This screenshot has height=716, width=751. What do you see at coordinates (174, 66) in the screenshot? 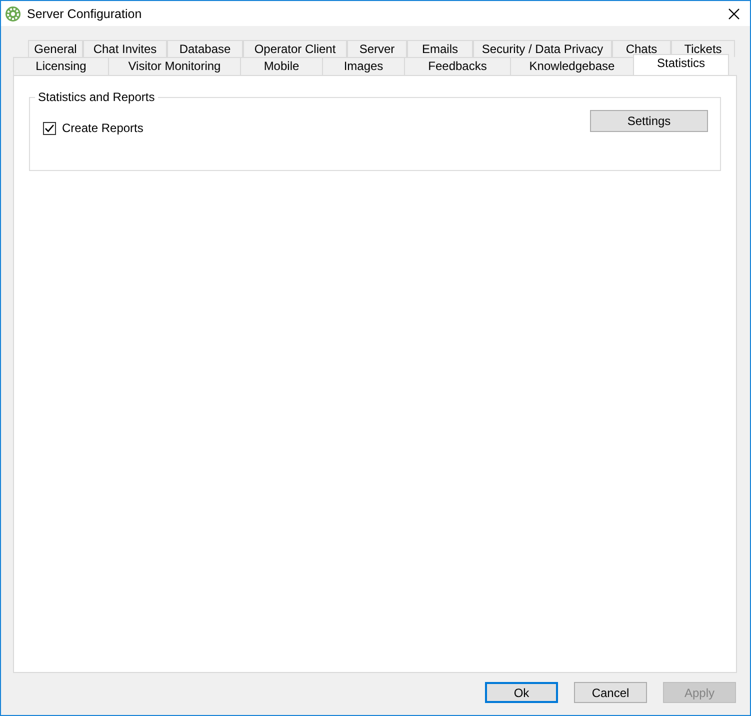
I see `tab: Visitor Monitoring` at bounding box center [174, 66].